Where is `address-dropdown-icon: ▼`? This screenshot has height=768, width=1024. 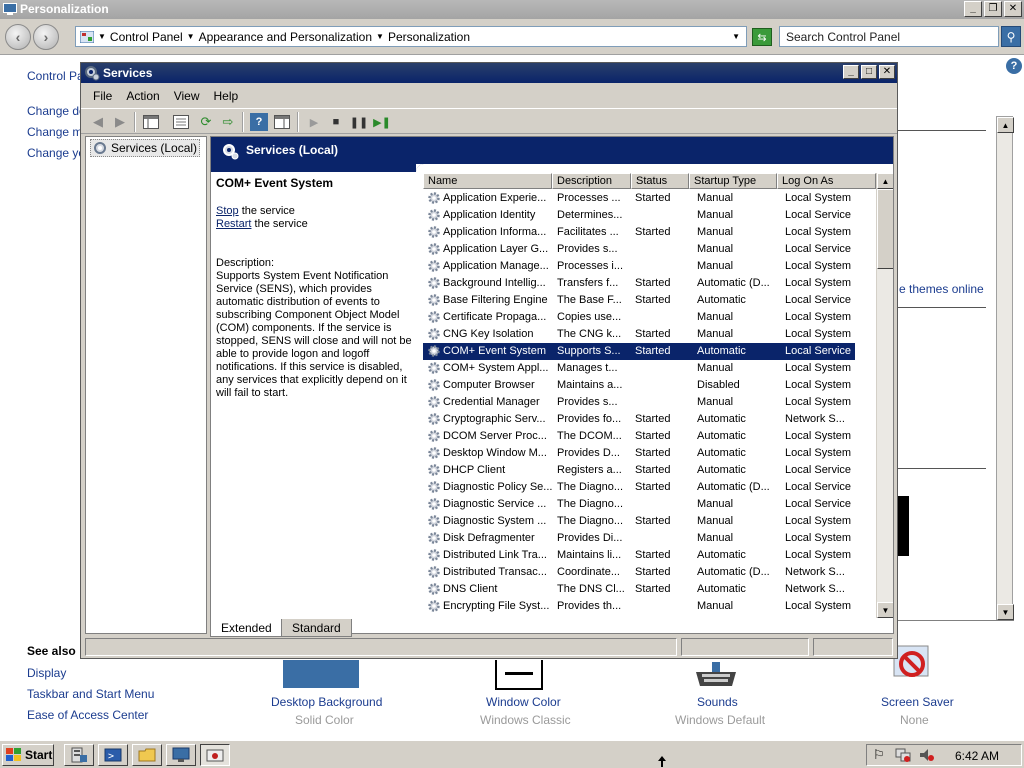
address-dropdown-icon: ▼ is located at coordinates (736, 36).